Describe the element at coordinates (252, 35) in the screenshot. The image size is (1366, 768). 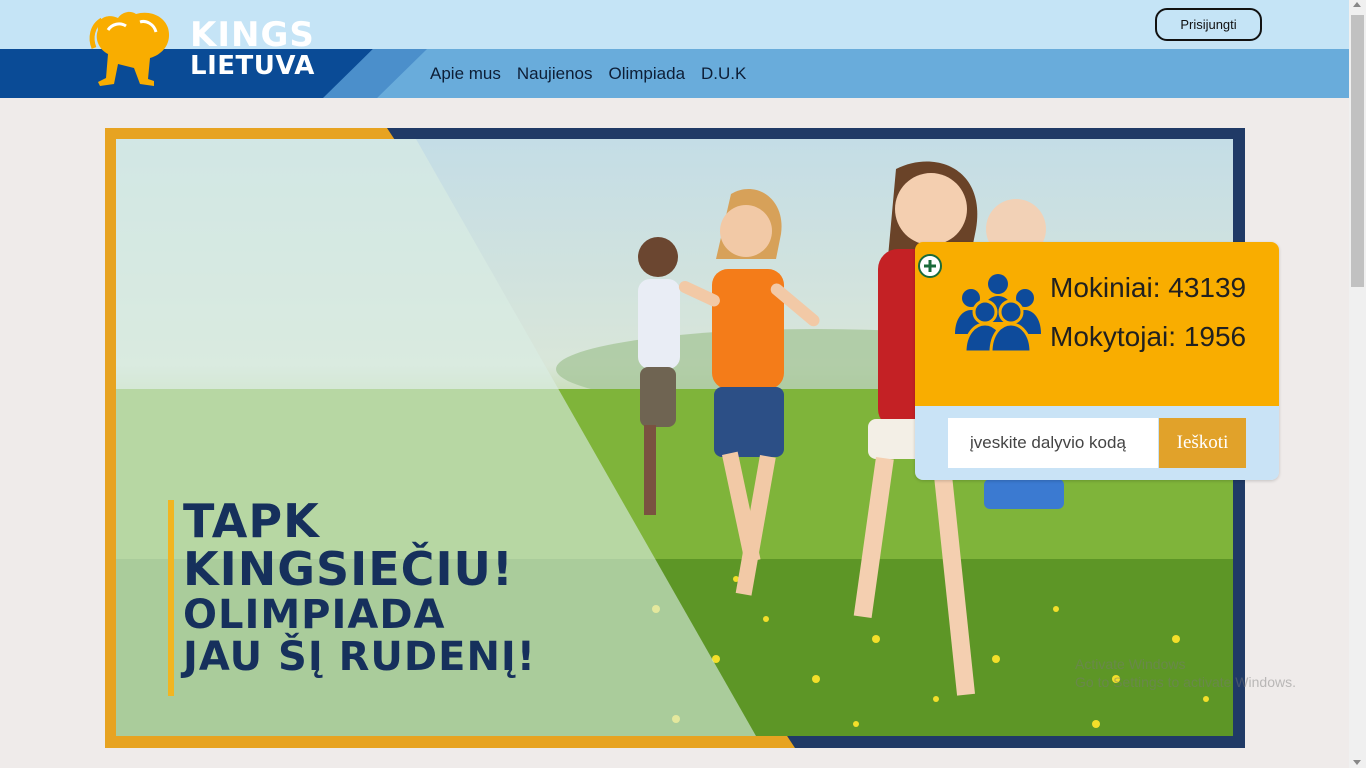
I see `logo-line1: KINGS` at that location.